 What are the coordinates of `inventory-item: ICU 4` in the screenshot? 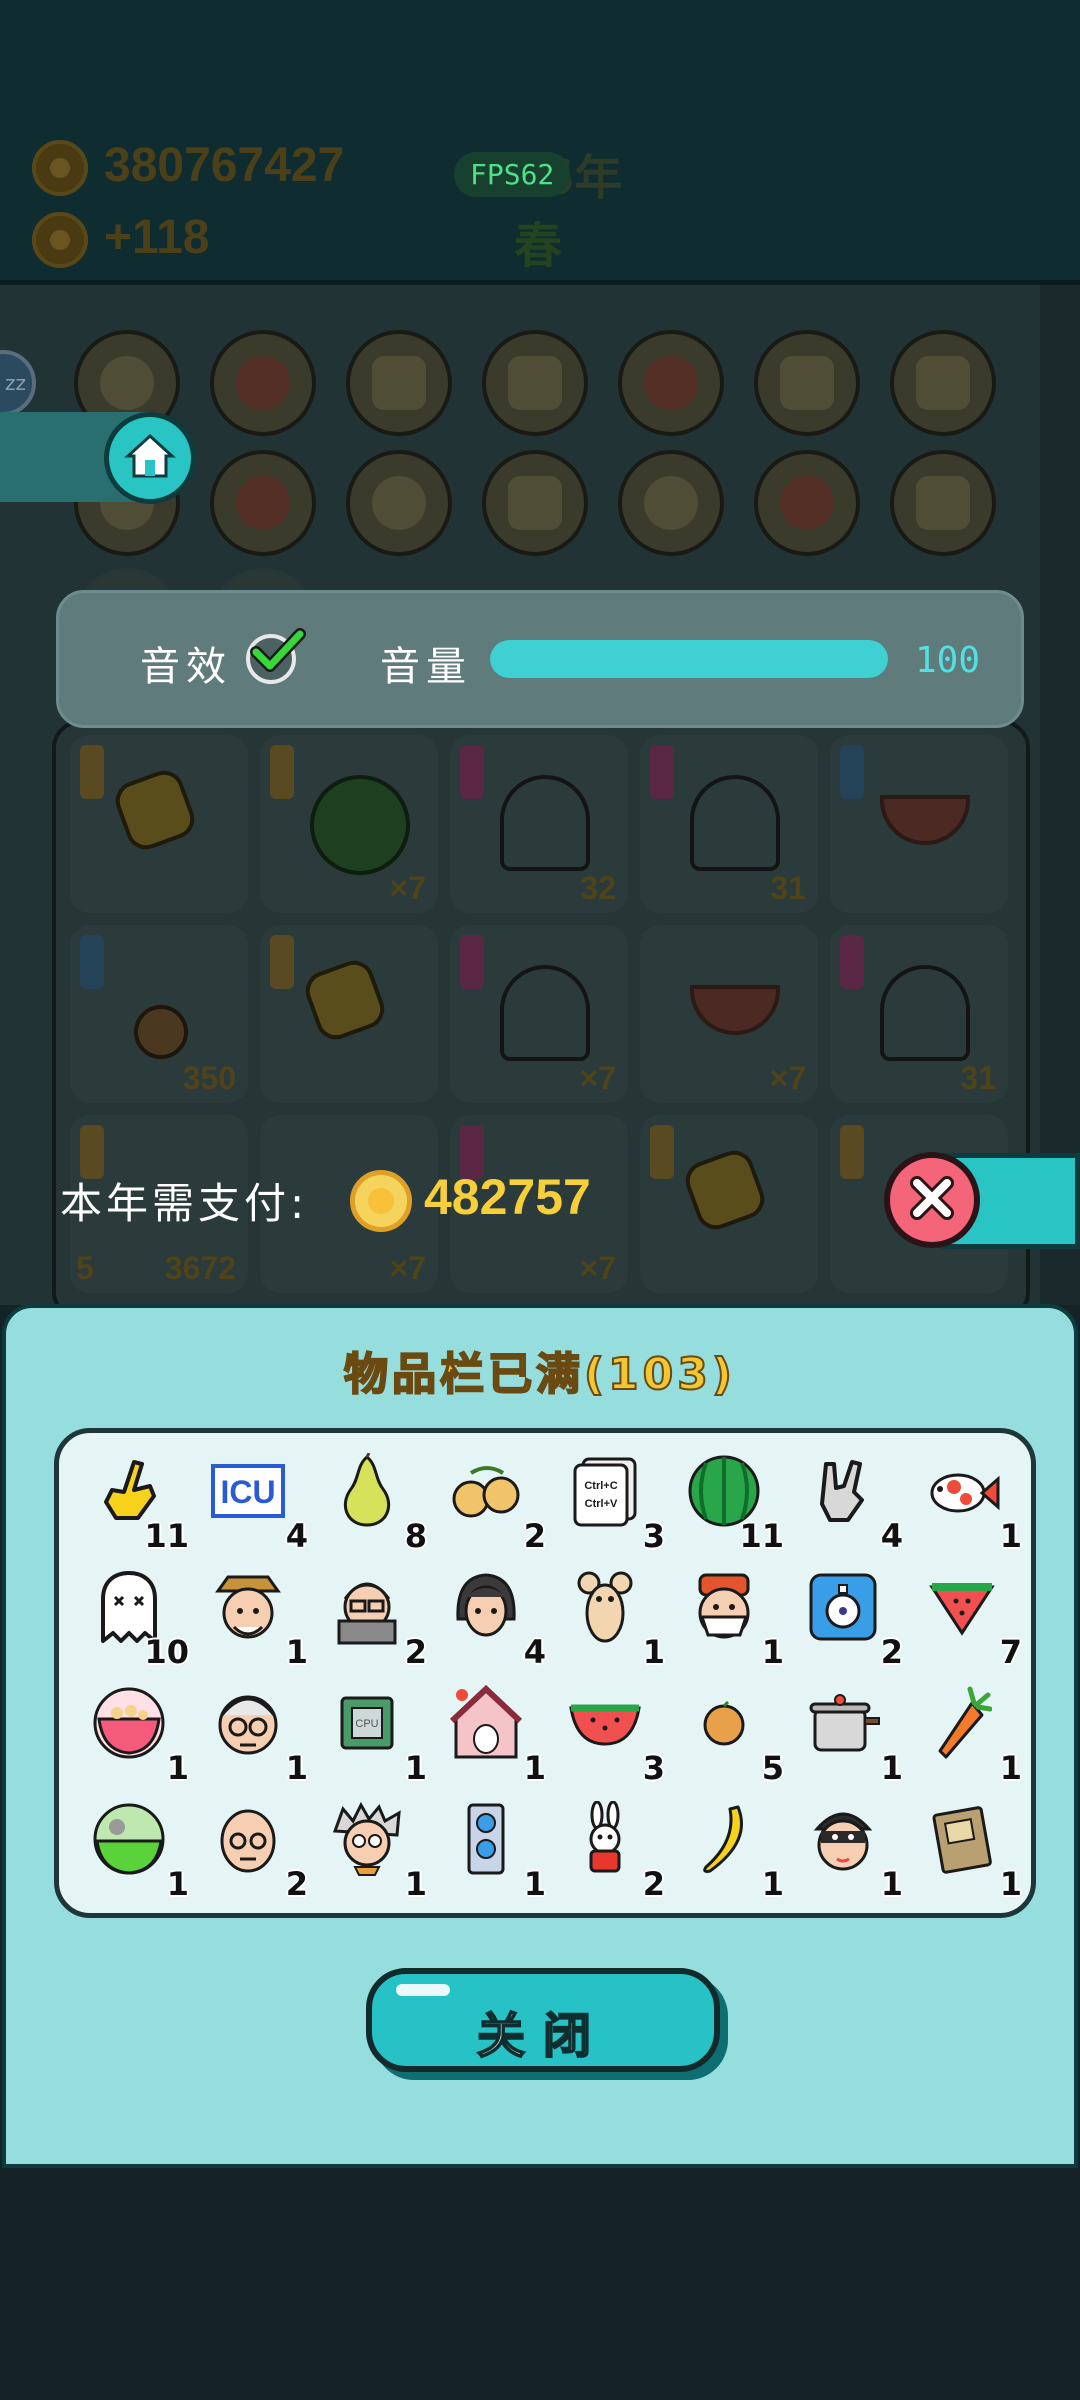 It's located at (254, 1502).